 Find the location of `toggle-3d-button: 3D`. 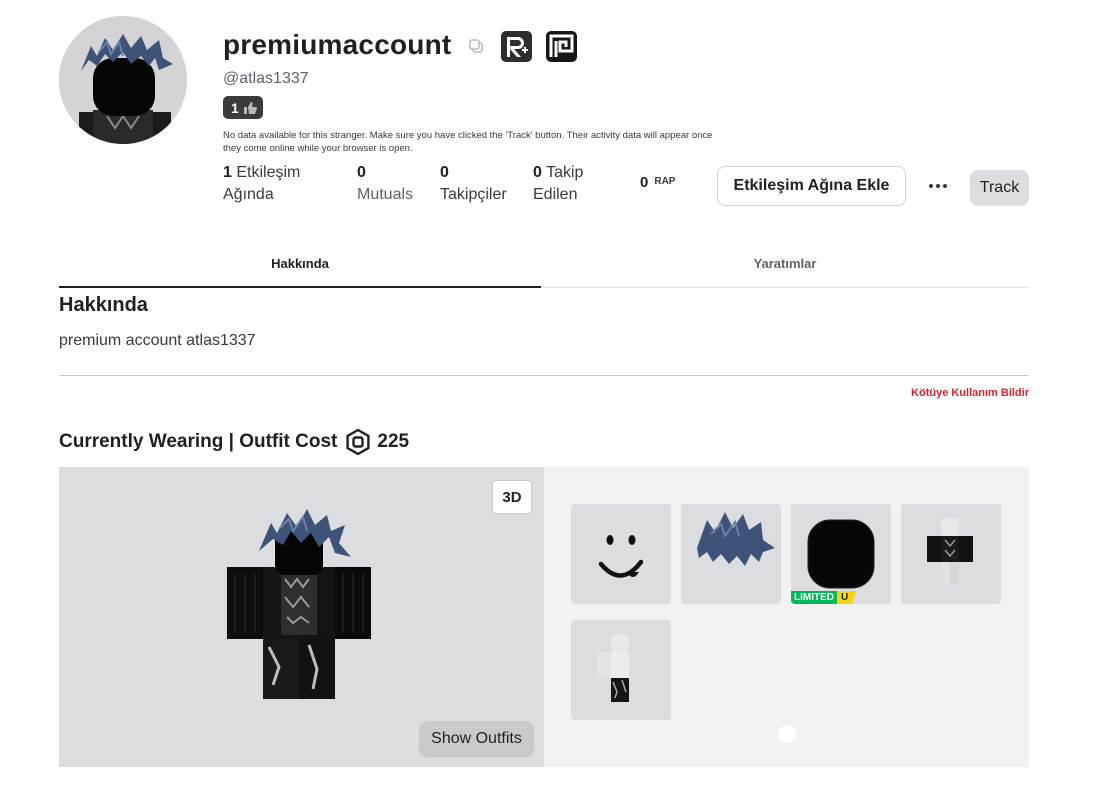

toggle-3d-button: 3D is located at coordinates (512, 497).